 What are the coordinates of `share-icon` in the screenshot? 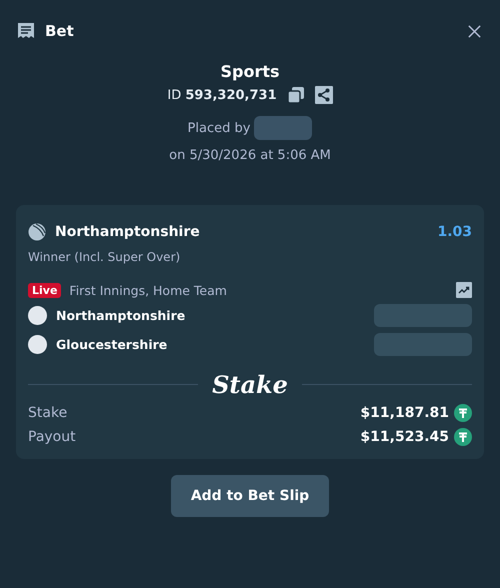 It's located at (323, 95).